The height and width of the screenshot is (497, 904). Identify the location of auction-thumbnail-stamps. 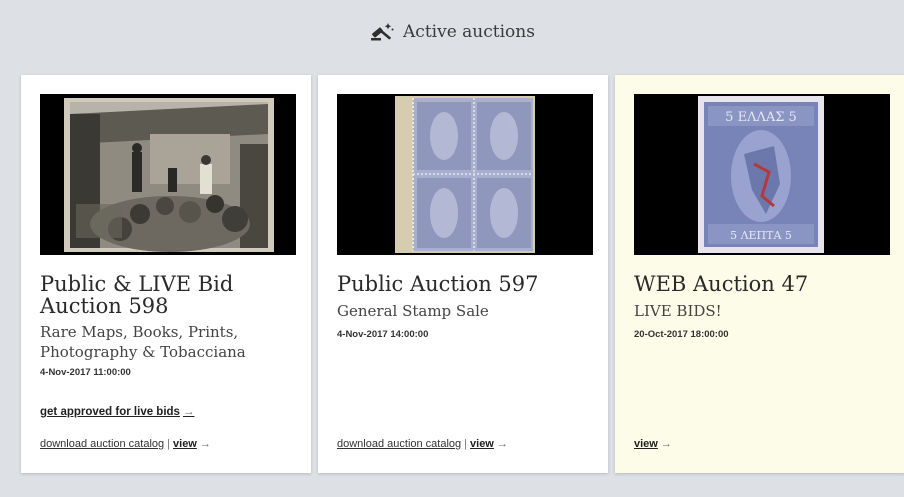
(465, 174).